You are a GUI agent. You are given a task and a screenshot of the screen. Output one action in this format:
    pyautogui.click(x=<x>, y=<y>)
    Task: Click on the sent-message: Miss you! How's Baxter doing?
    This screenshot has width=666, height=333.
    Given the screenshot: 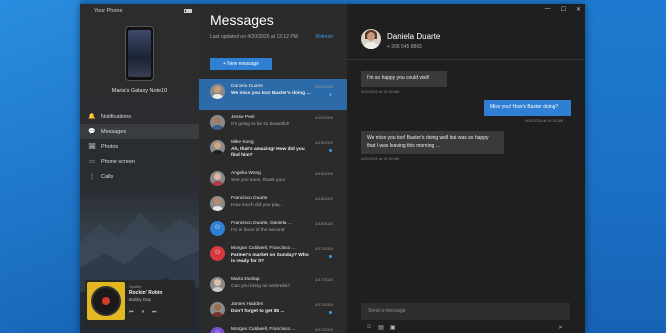 What is the action you would take?
    pyautogui.click(x=527, y=108)
    